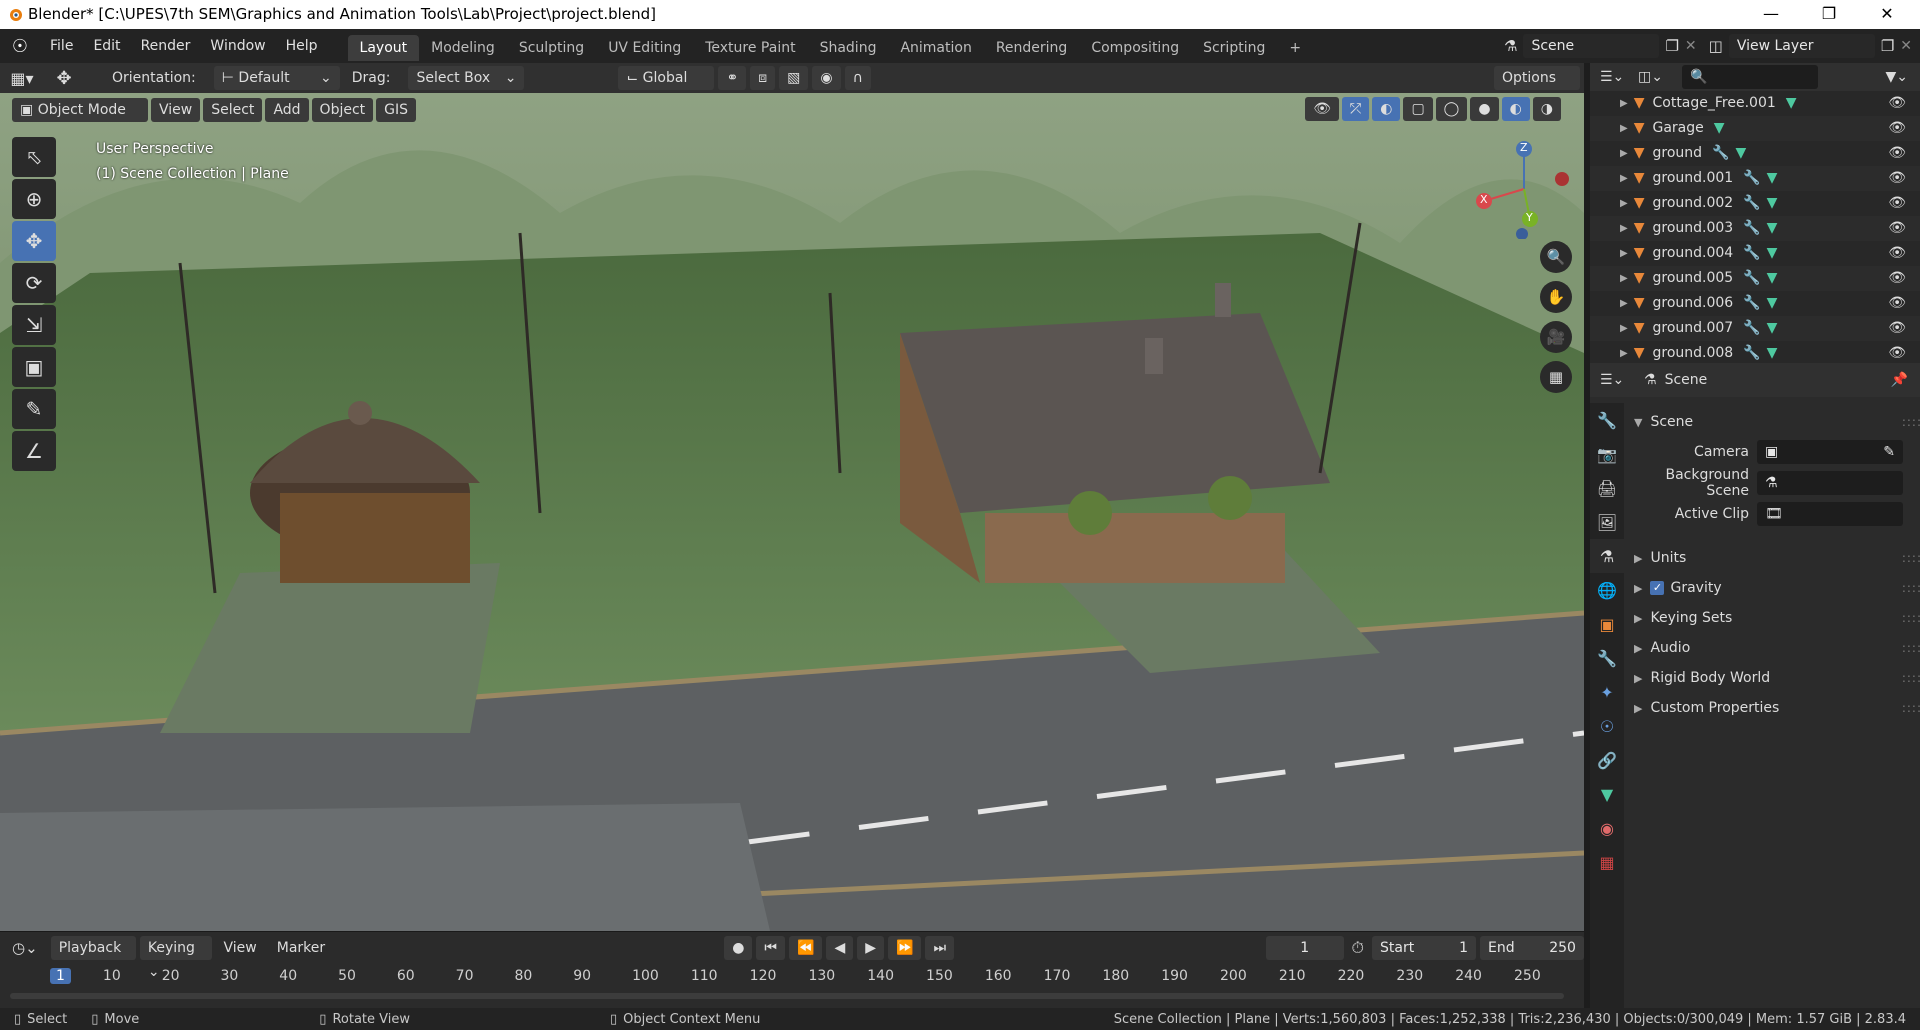 The image size is (1920, 1030). I want to click on units-panel: ▶ Units::::, so click(1772, 558).